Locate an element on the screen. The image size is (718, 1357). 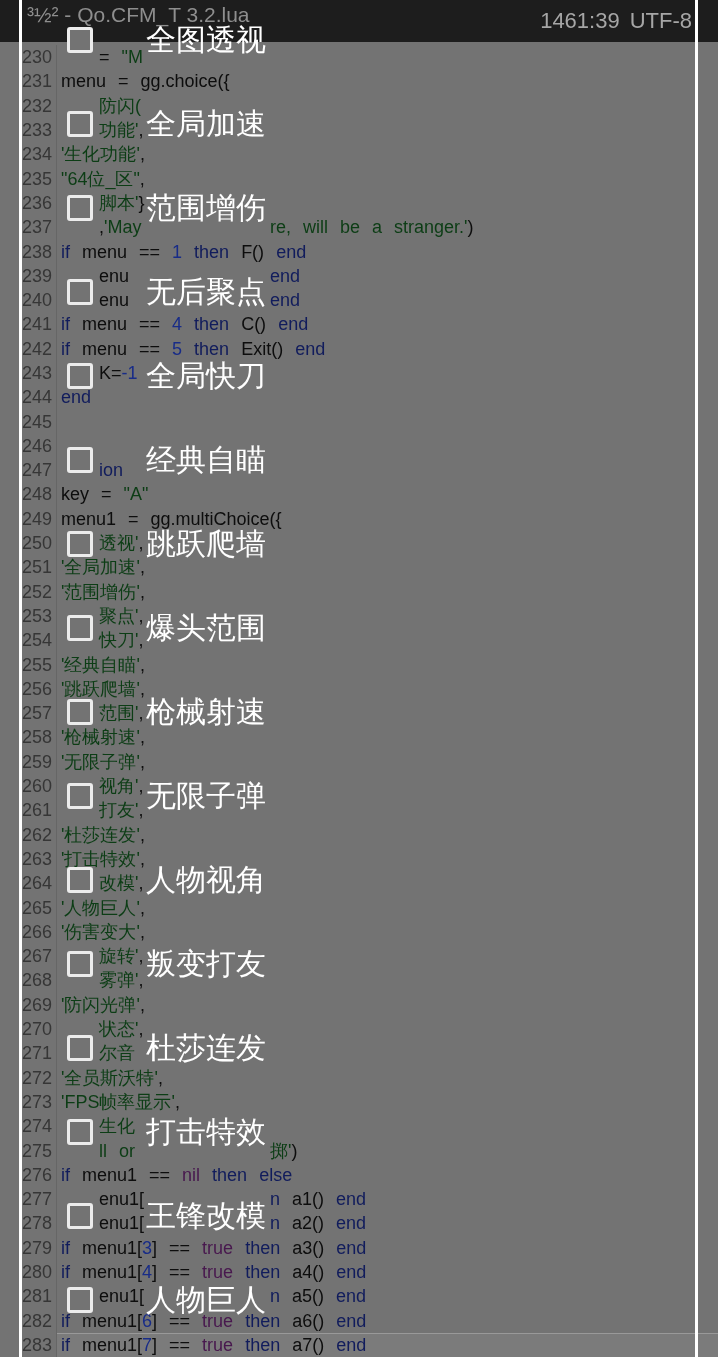
code-fragment: ,'May is located at coordinates (120, 227).